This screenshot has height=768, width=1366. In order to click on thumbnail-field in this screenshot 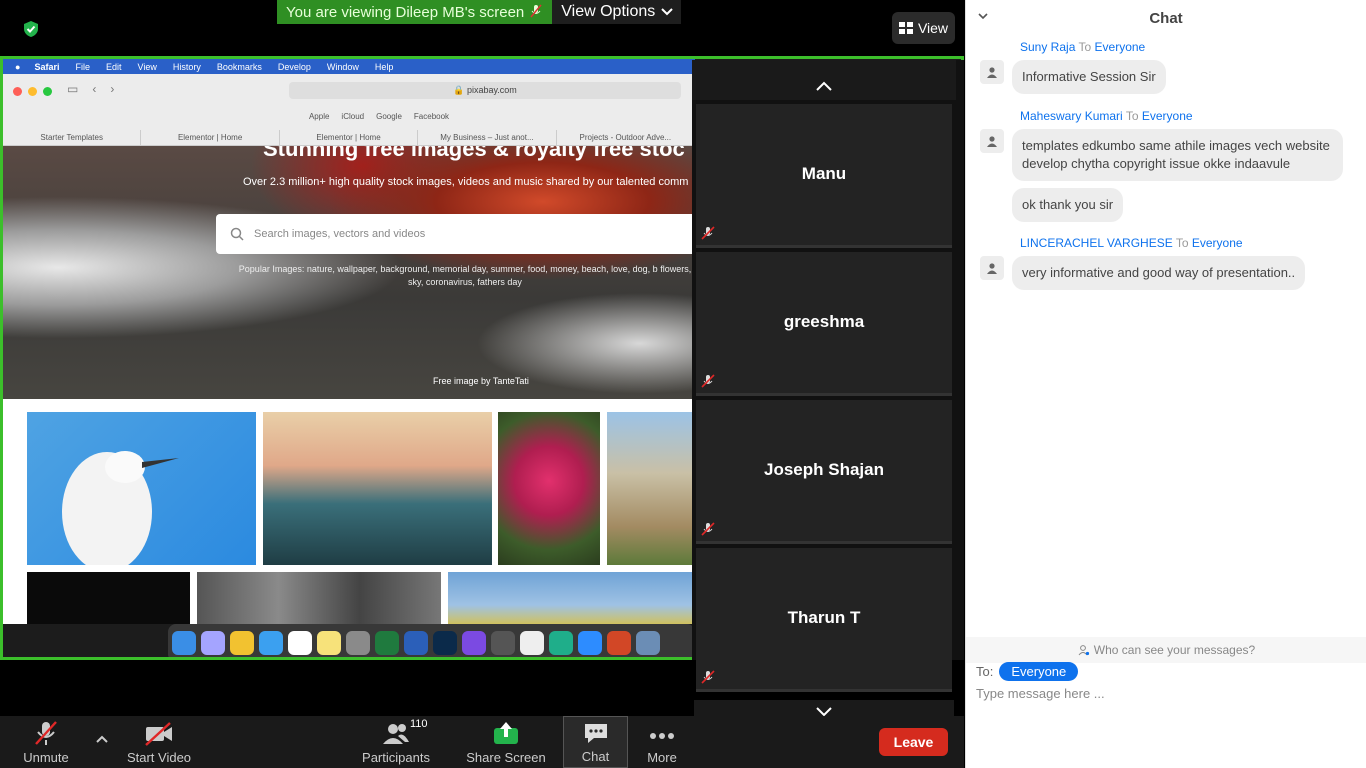, I will do `click(571, 598)`.